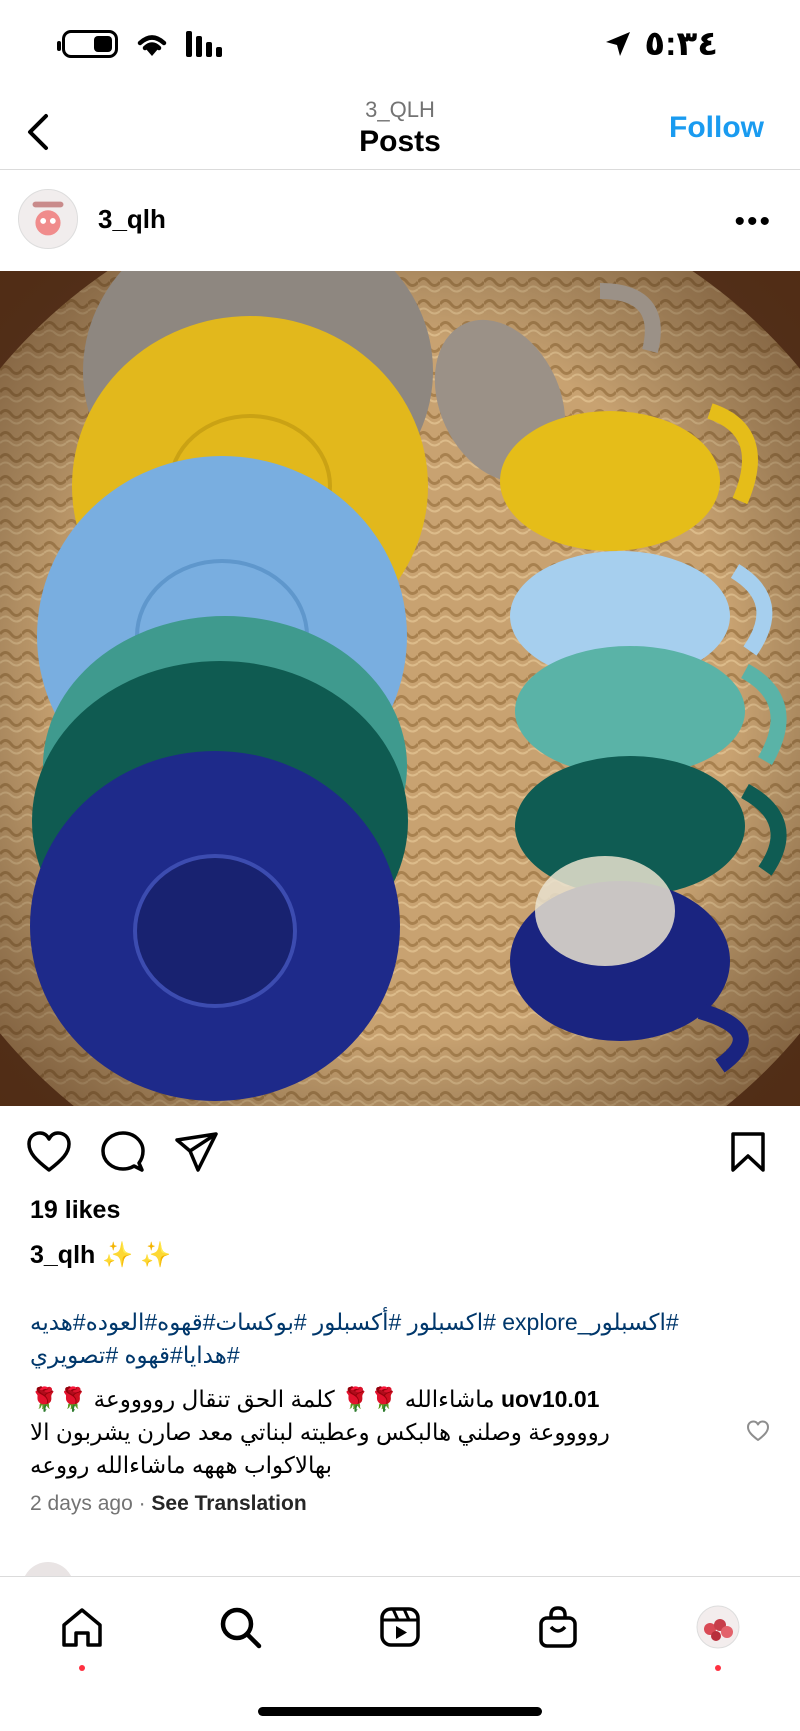 The image size is (800, 1731). I want to click on bookmark-icon, so click(748, 1152).